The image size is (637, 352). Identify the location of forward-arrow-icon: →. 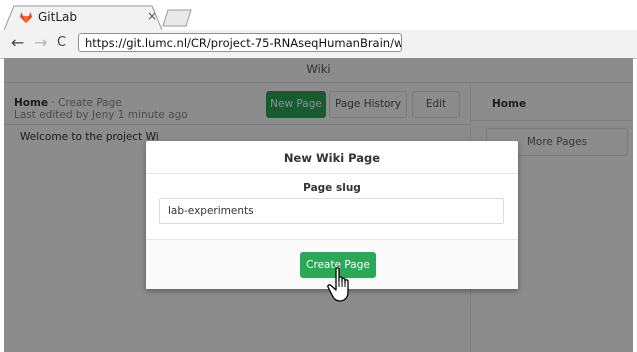
(40, 43).